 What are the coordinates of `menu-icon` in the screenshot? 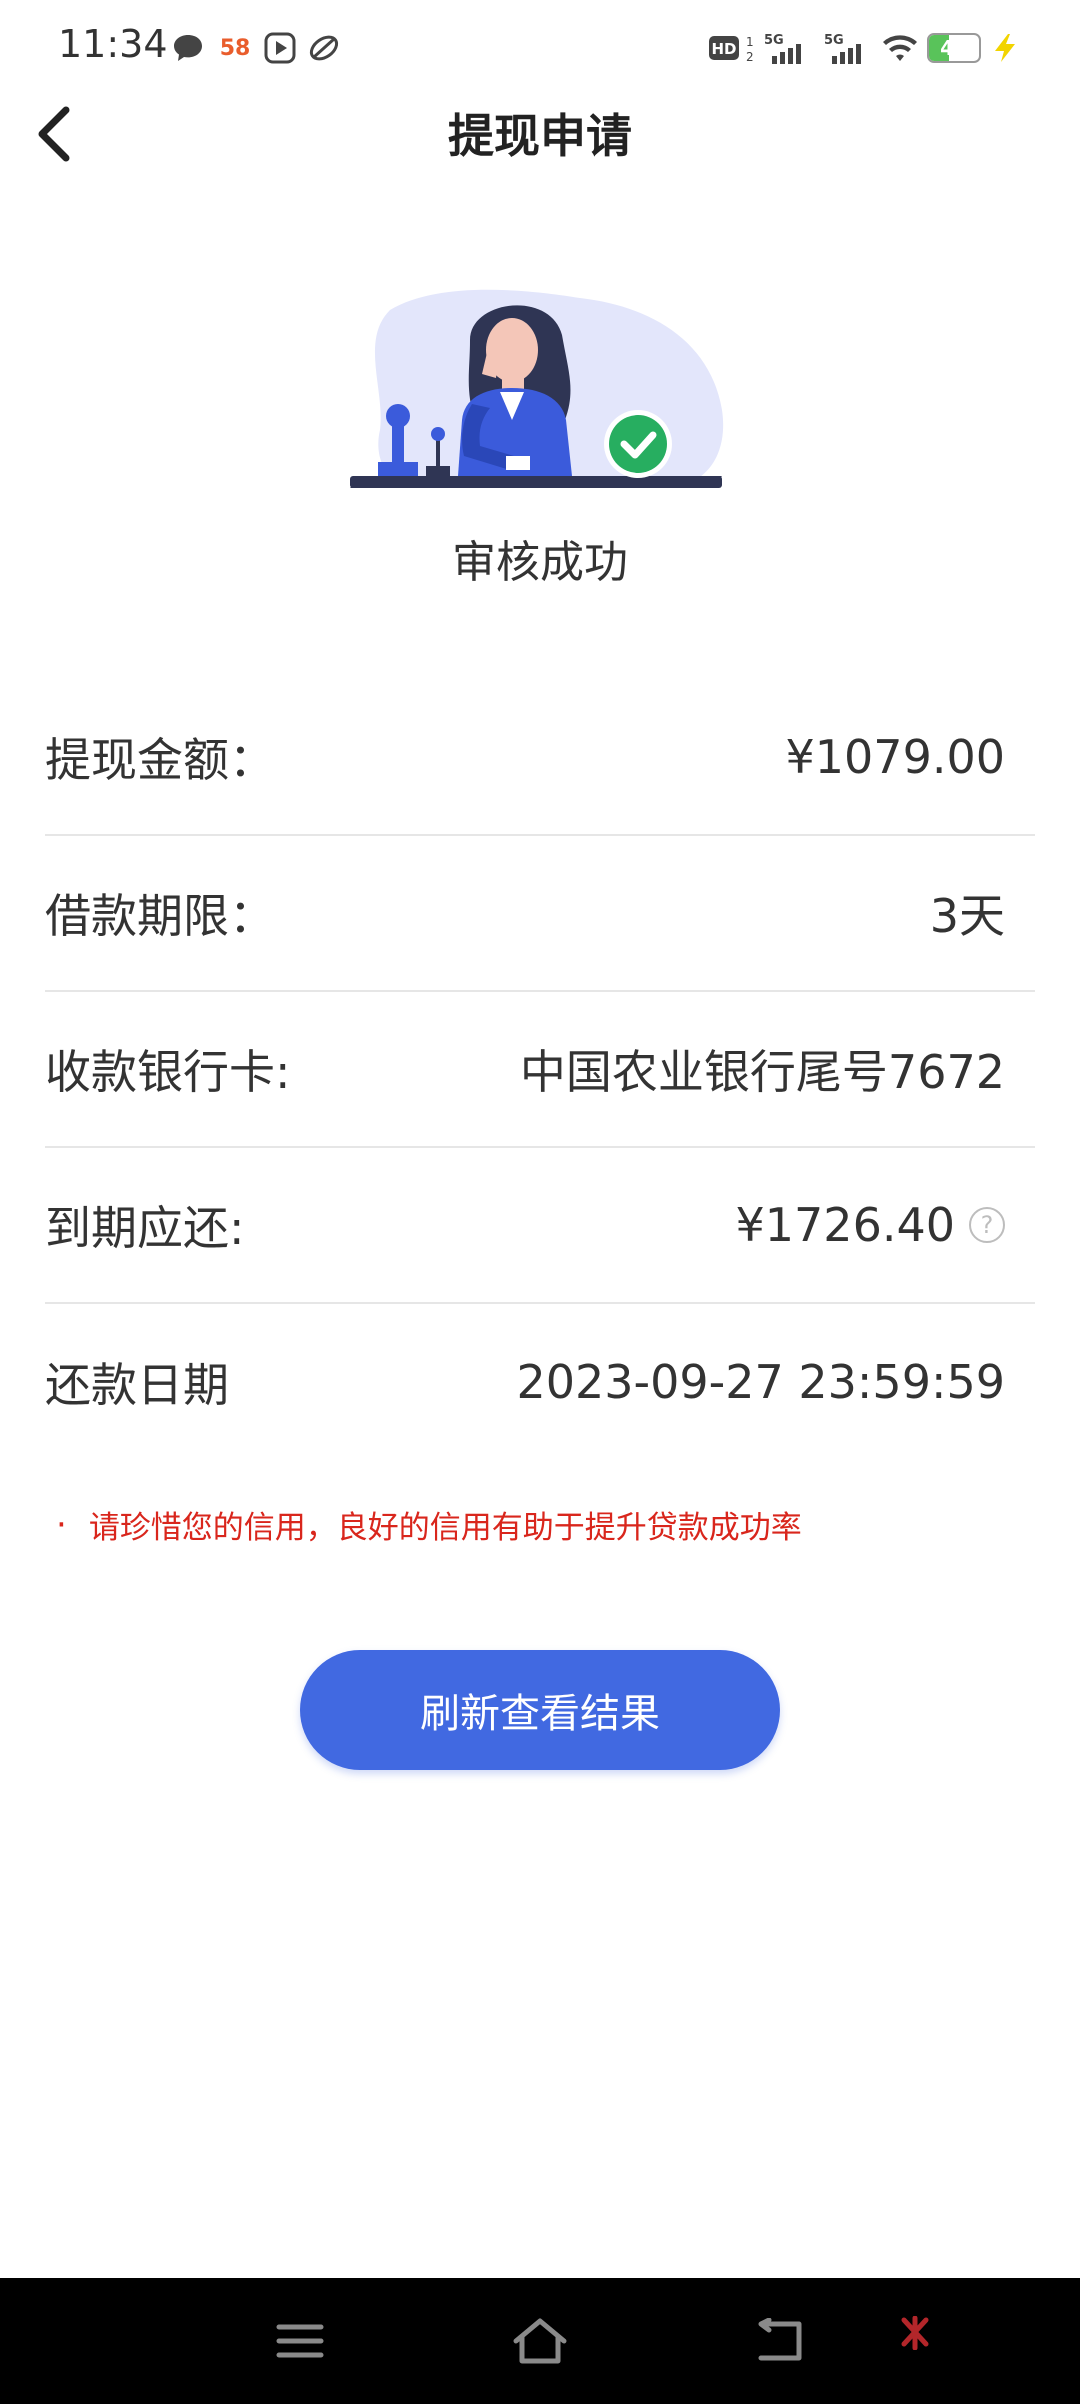 It's located at (300, 2341).